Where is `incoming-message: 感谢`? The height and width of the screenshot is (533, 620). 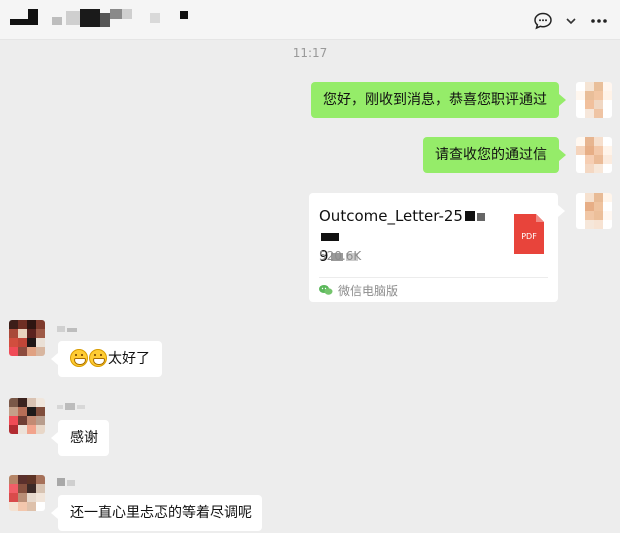 incoming-message: 感谢 is located at coordinates (80, 438).